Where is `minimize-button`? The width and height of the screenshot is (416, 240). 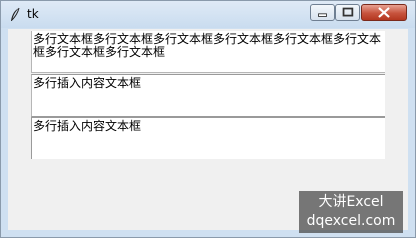 minimize-button is located at coordinates (322, 12).